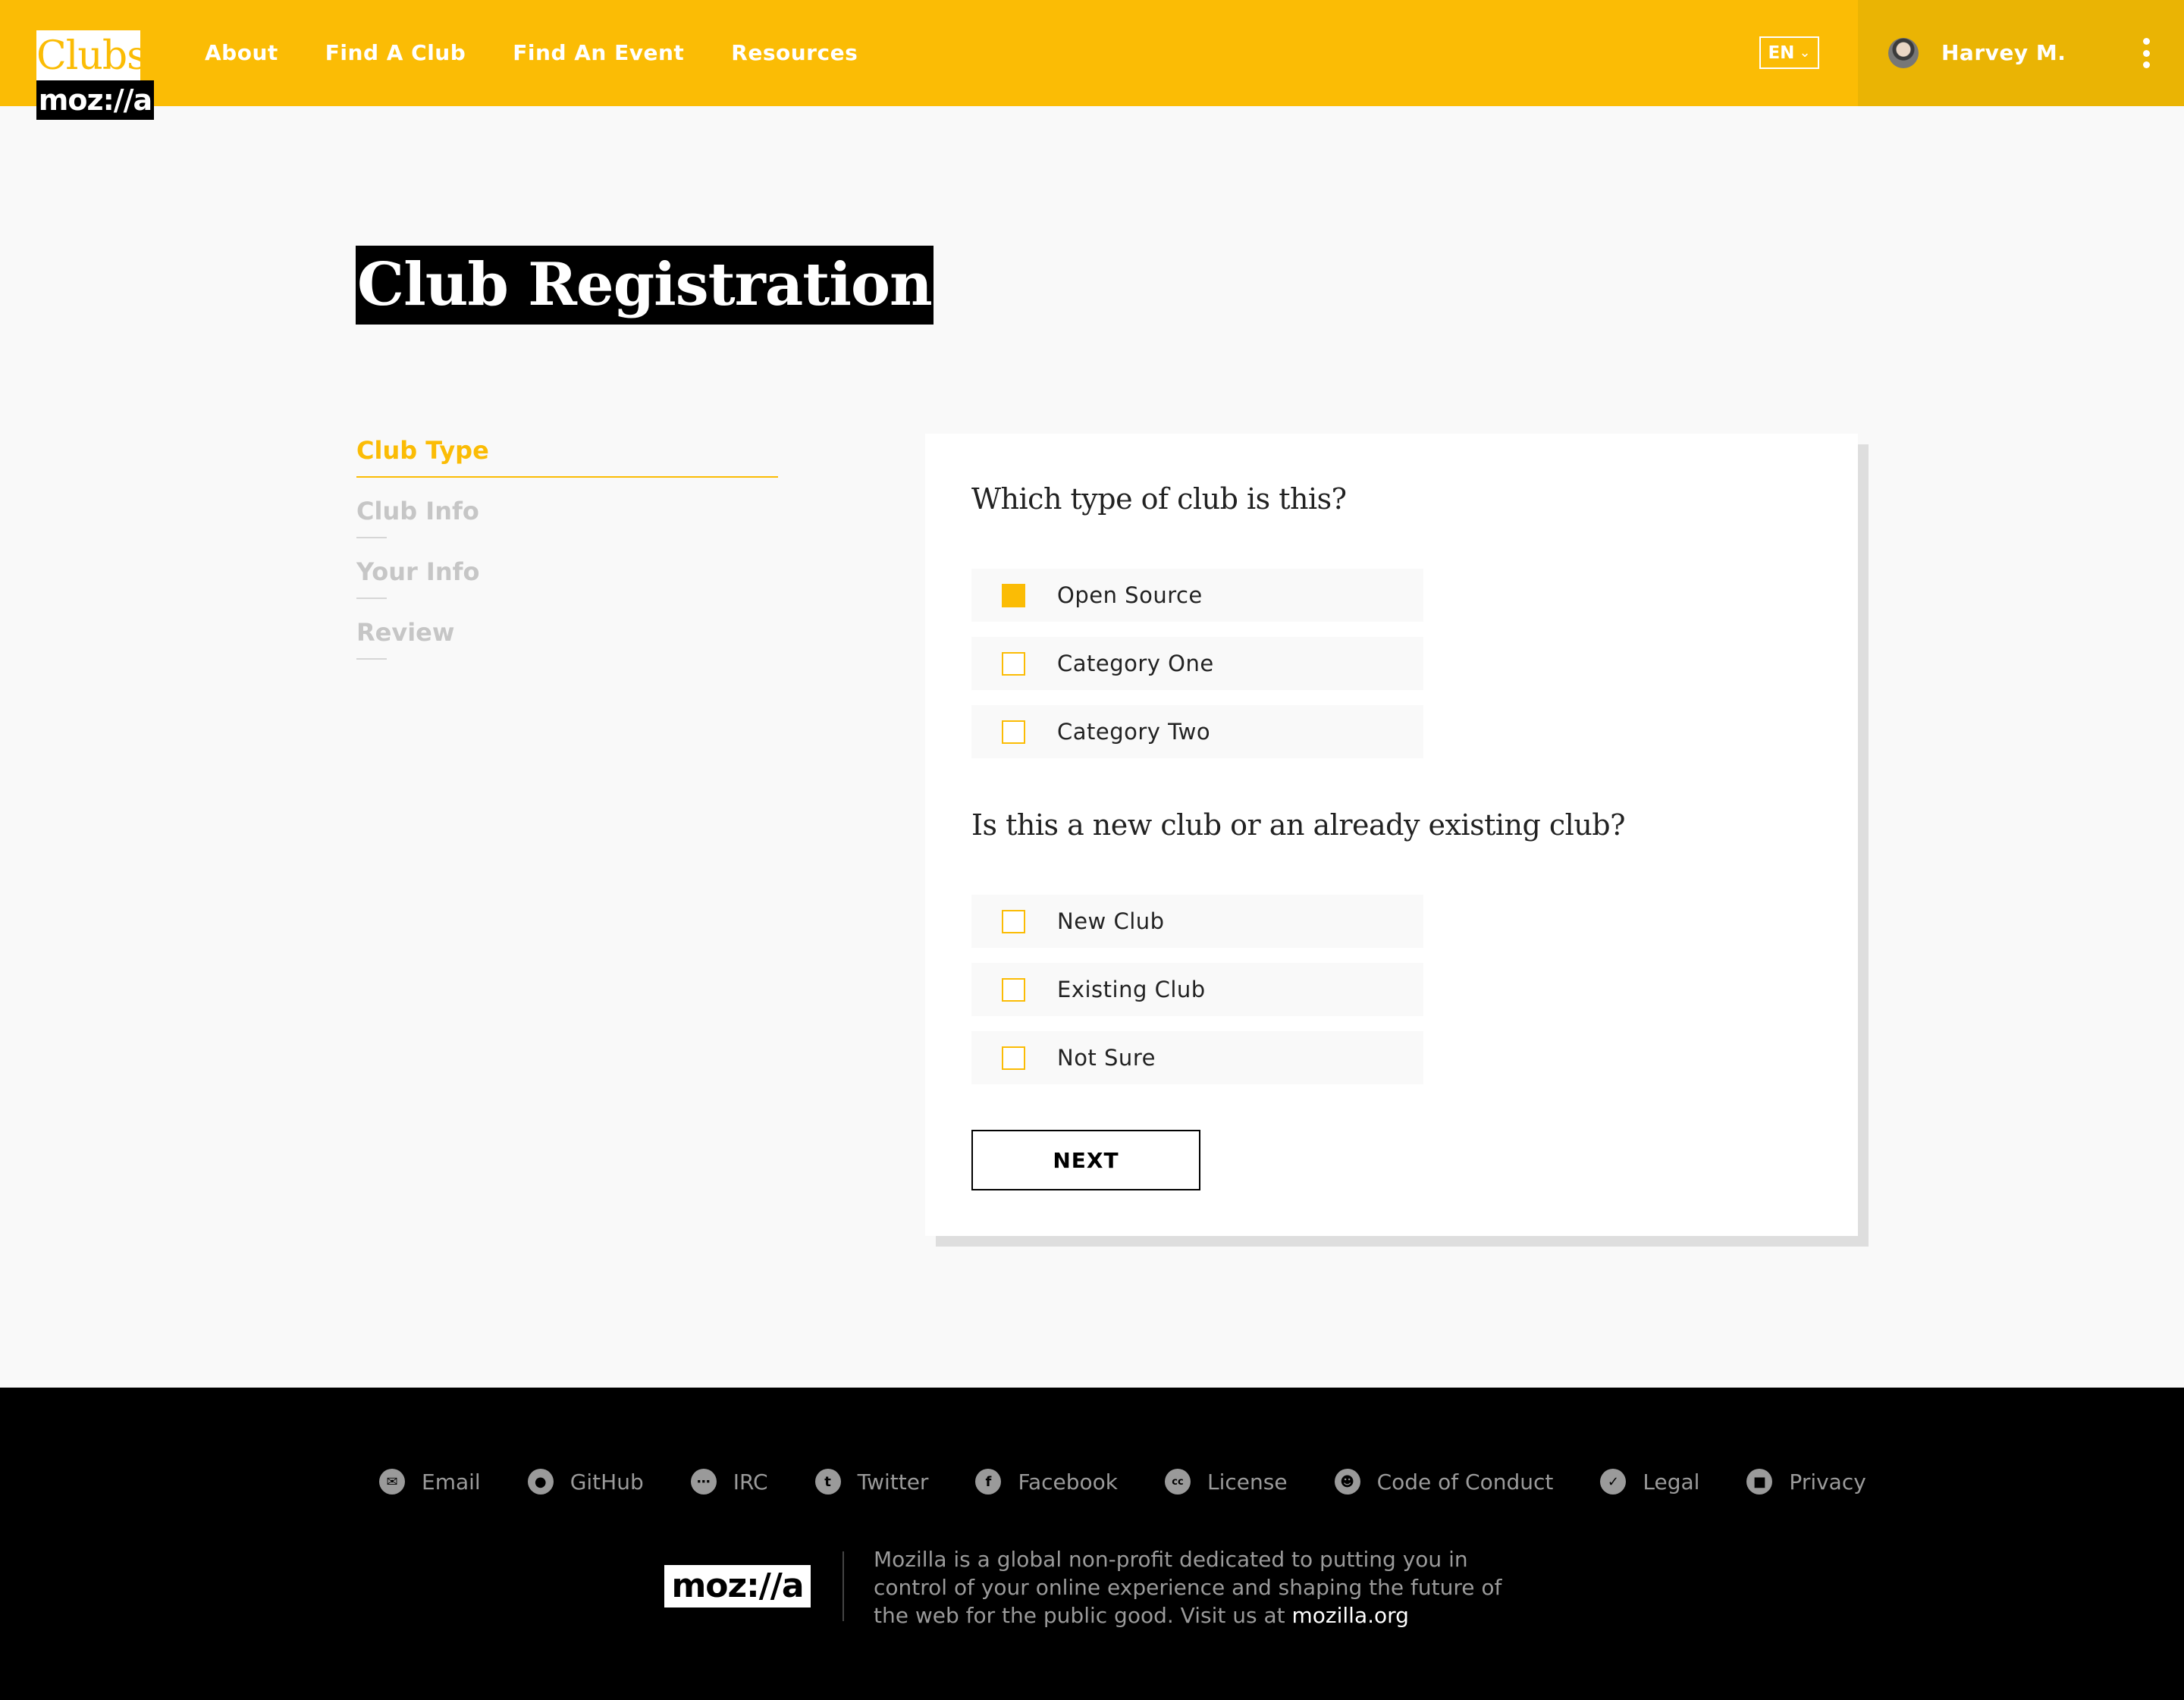 This screenshot has width=2184, height=1700. What do you see at coordinates (750, 1482) in the screenshot?
I see `footer-link-label: IRC` at bounding box center [750, 1482].